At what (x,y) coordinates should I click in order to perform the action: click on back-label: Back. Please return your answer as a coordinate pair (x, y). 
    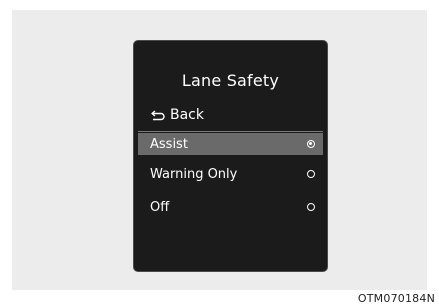
    Looking at the image, I should click on (187, 115).